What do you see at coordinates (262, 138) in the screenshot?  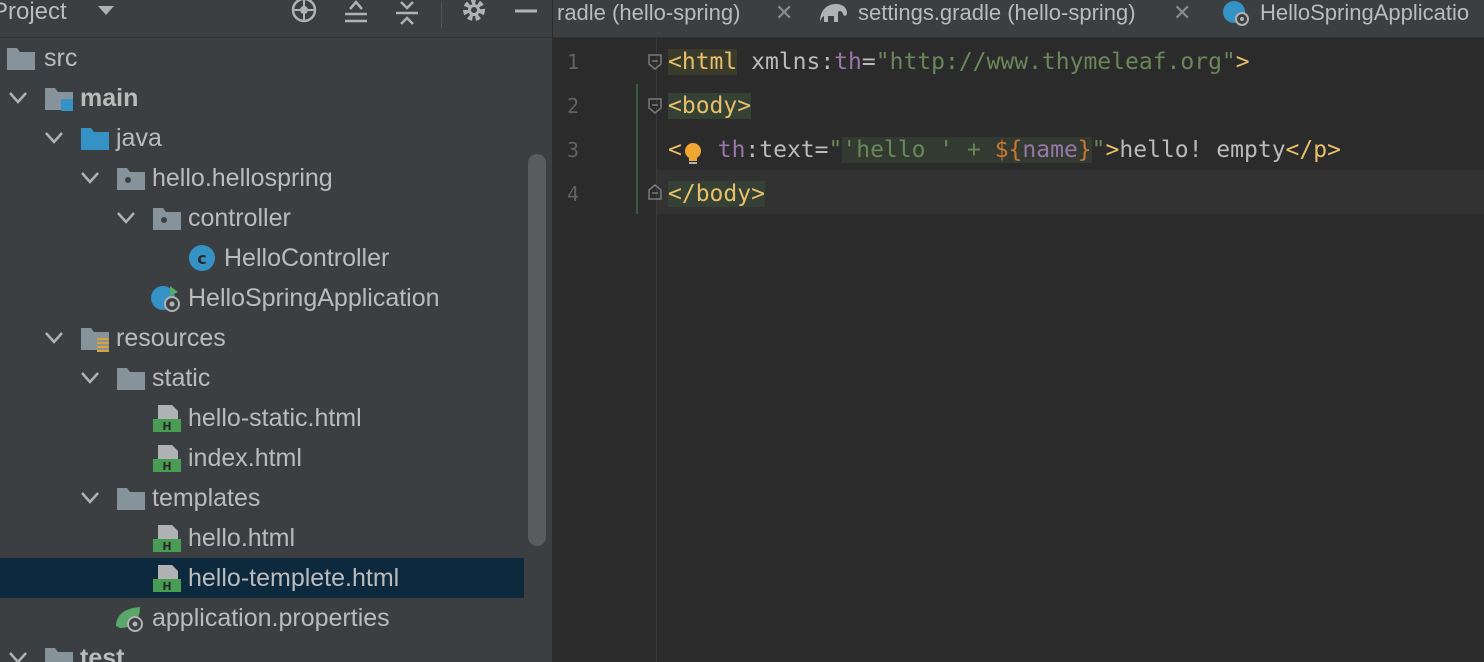 I see `tree-item-java: java` at bounding box center [262, 138].